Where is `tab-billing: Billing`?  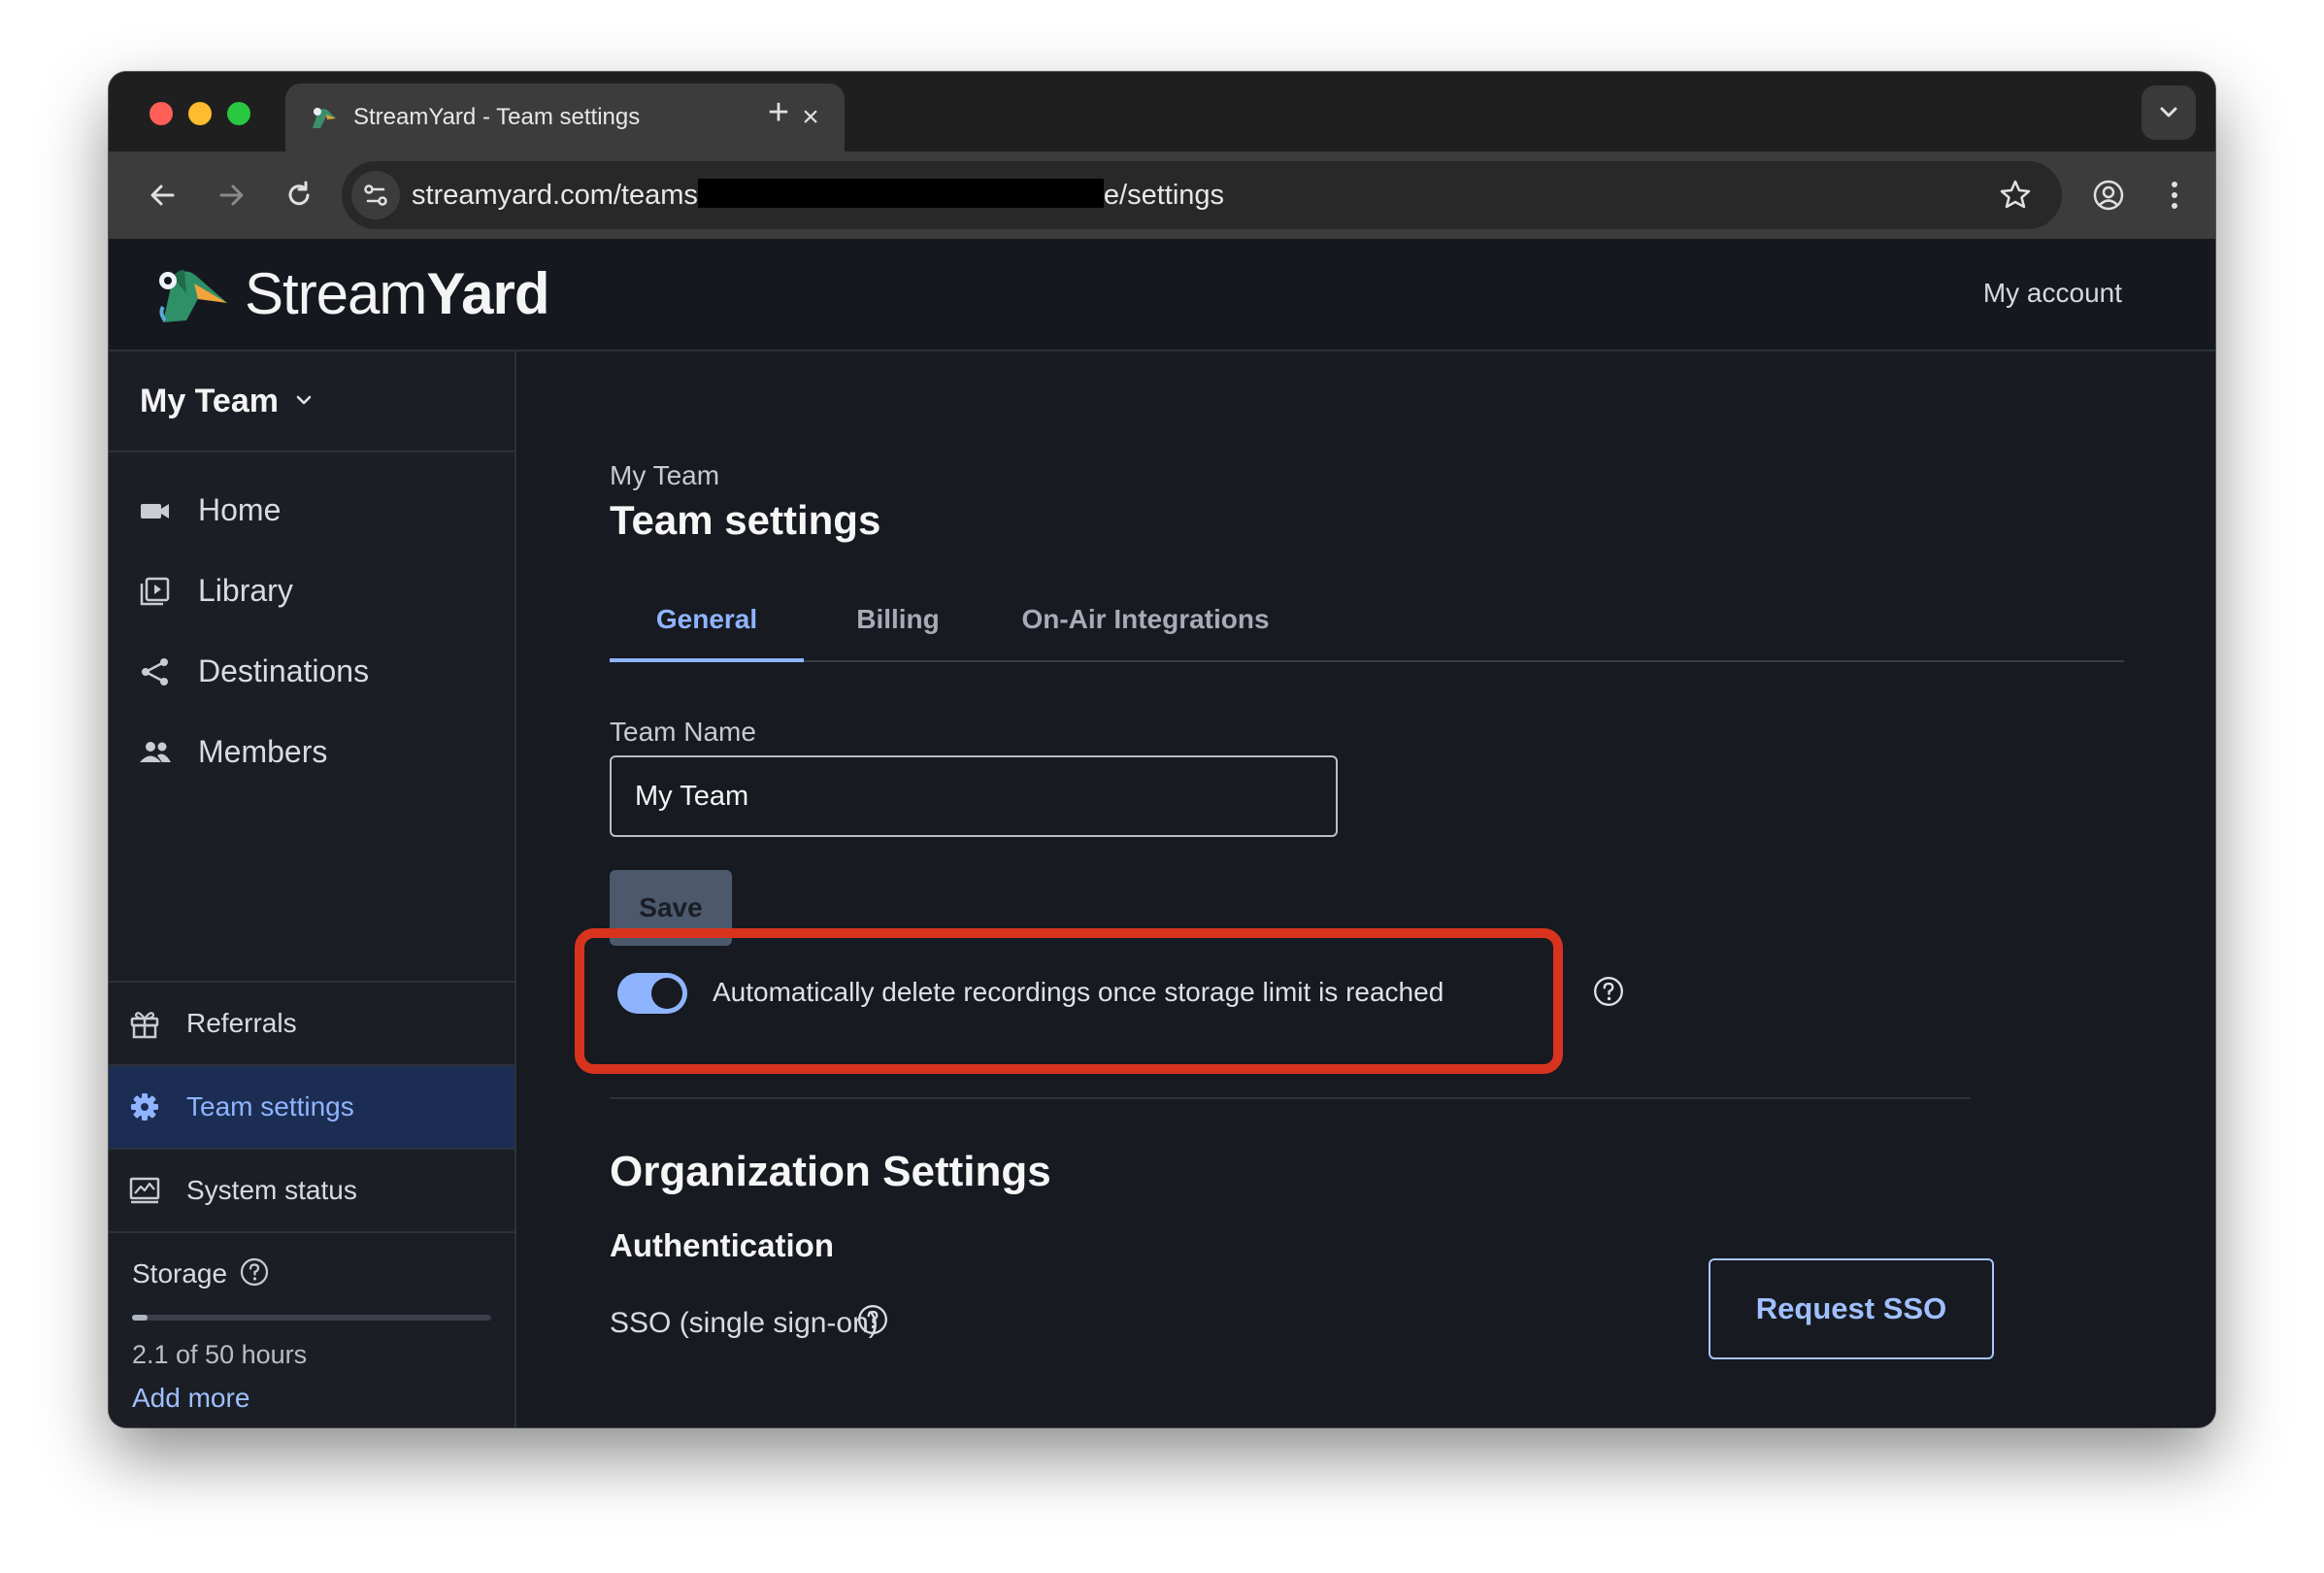 tab-billing: Billing is located at coordinates (898, 620).